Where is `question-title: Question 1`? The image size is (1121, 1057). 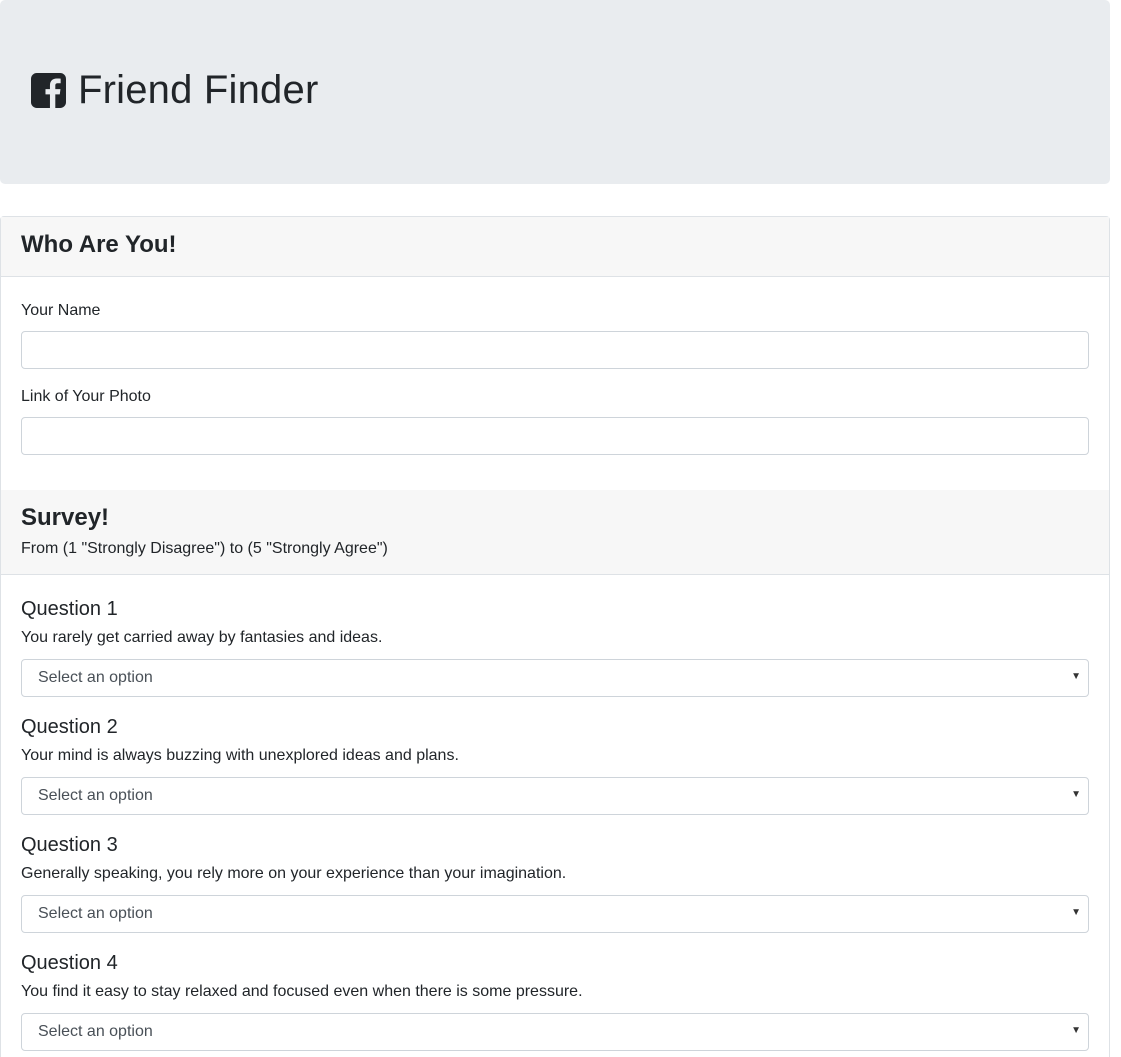
question-title: Question 1 is located at coordinates (69, 609).